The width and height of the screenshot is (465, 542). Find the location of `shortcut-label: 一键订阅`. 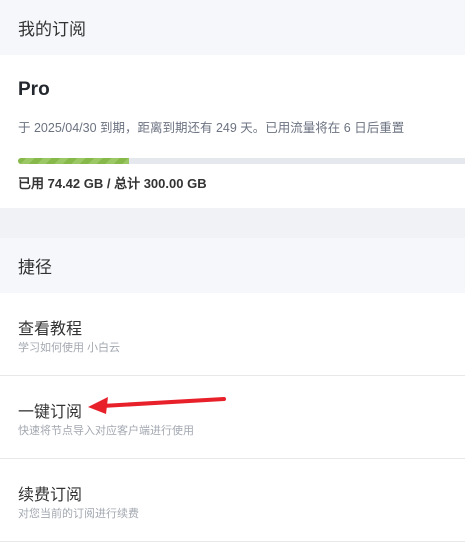

shortcut-label: 一键订阅 is located at coordinates (50, 412).